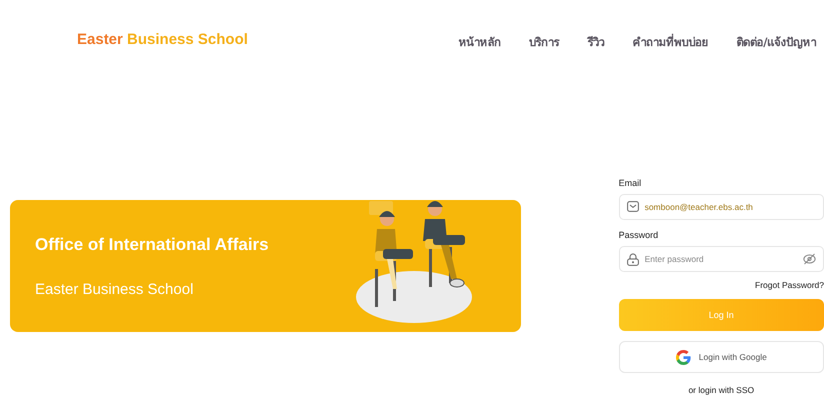 Image resolution: width=824 pixels, height=407 pixels. Describe the element at coordinates (479, 42) in the screenshot. I see `nav-link: หน้าหลัก` at that location.